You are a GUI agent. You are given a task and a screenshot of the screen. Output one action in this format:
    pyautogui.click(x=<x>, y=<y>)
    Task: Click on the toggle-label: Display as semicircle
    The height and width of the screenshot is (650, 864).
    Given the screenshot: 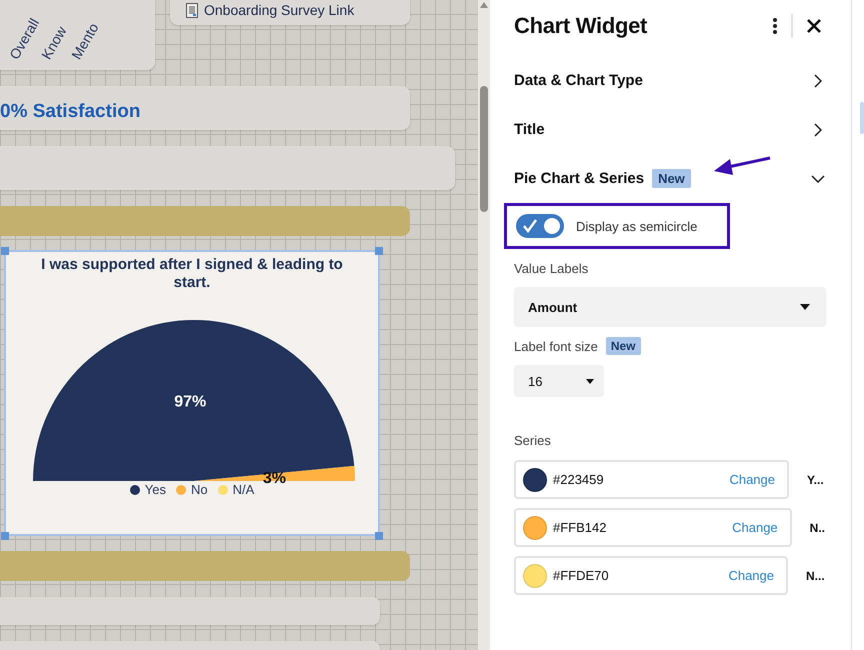 What is the action you would take?
    pyautogui.click(x=637, y=226)
    